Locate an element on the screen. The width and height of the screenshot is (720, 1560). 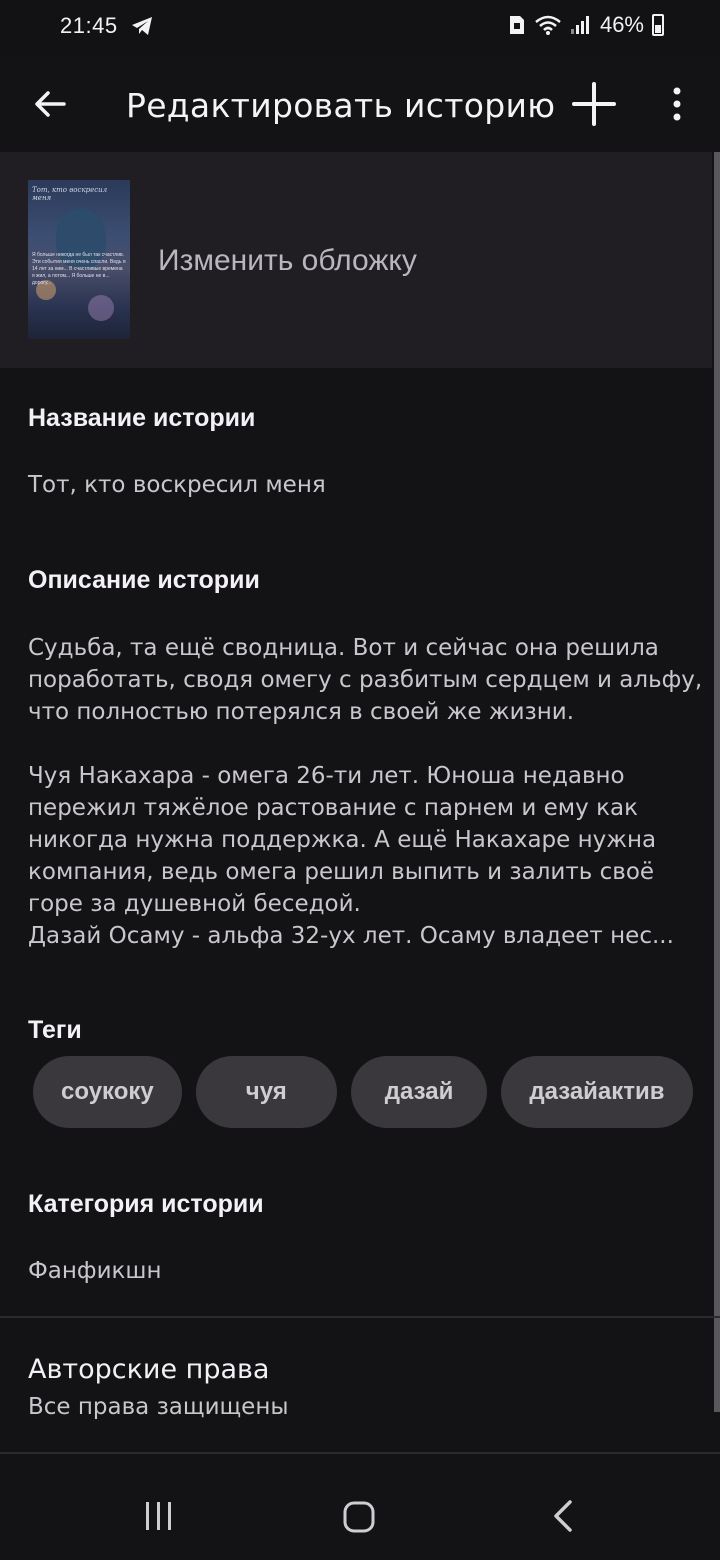
tags-heading: Теги is located at coordinates (55, 1030).